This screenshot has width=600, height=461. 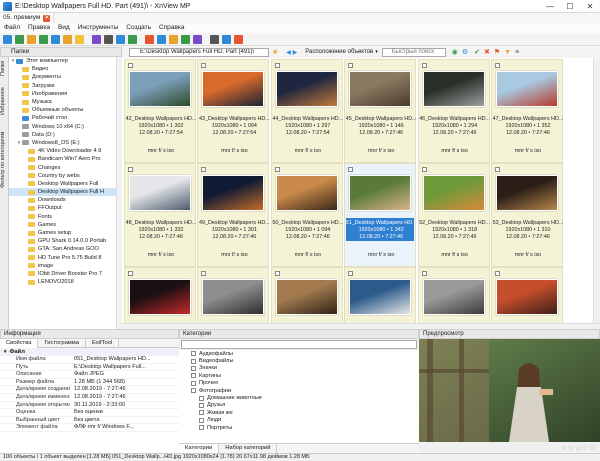 I want to click on tree-node: Изображения, so click(x=65, y=94).